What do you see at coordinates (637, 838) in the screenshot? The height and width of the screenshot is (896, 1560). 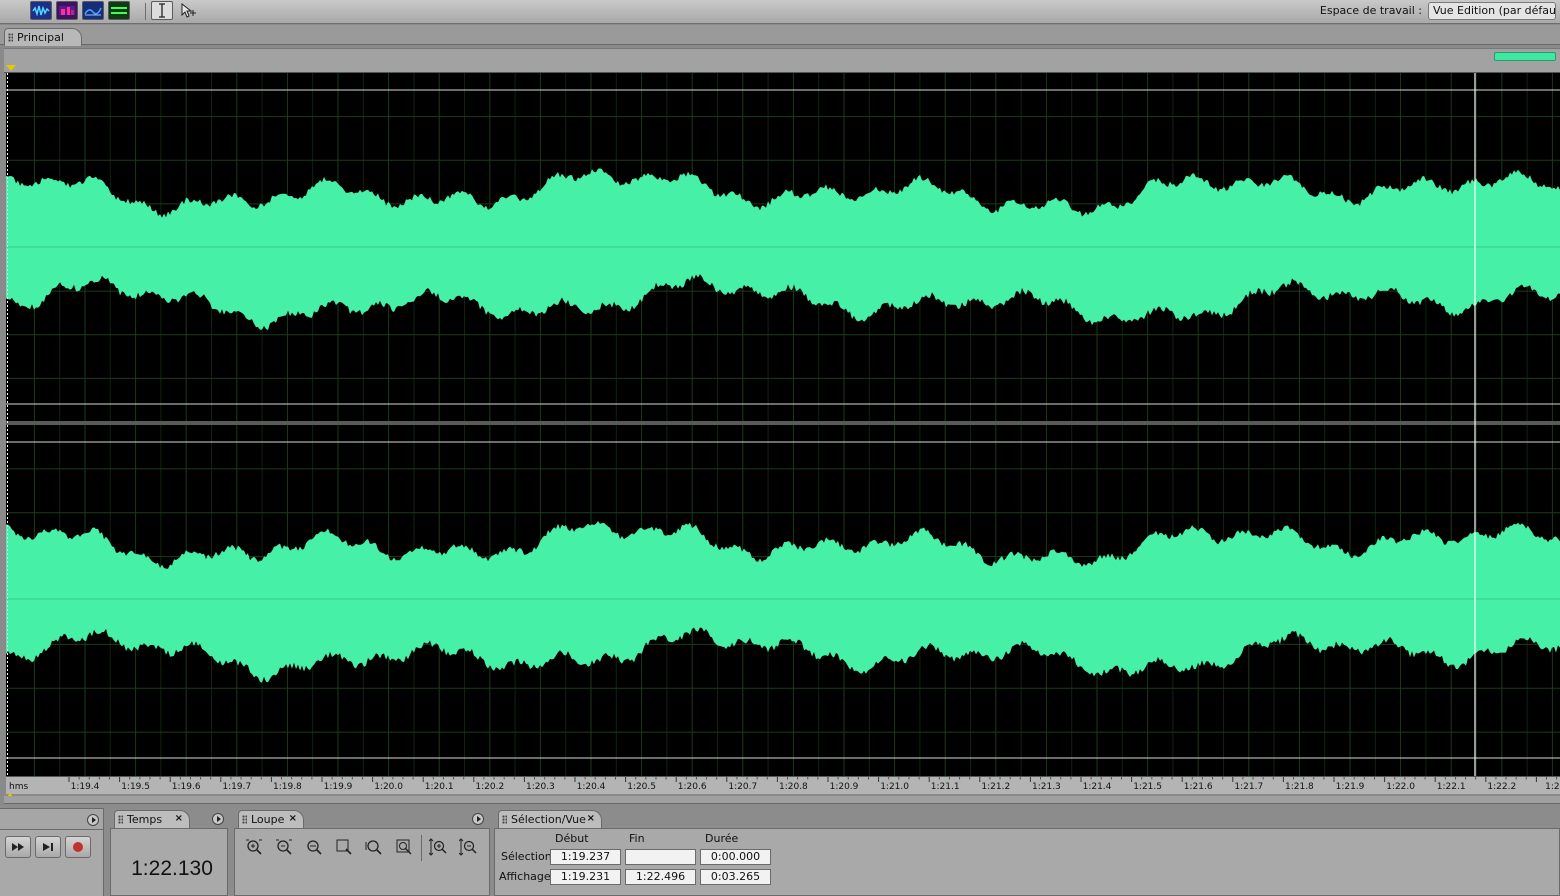 I see `header-end: Fin` at bounding box center [637, 838].